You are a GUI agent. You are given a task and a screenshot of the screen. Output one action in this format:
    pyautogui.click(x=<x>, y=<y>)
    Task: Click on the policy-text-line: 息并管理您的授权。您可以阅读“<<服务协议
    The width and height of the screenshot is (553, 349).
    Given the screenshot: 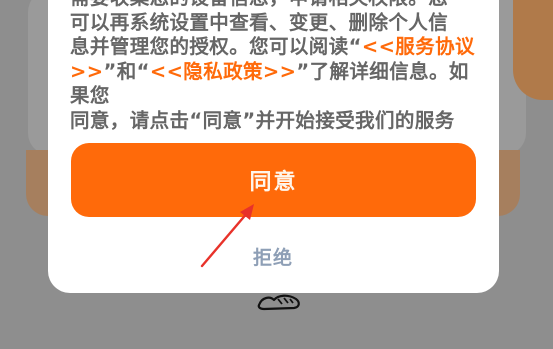 What is the action you would take?
    pyautogui.click(x=277, y=47)
    